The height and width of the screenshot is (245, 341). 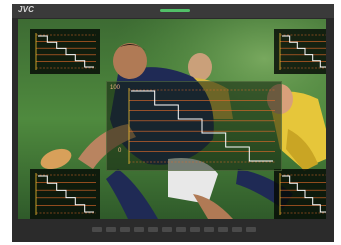 What do you see at coordinates (26, 9) in the screenshot?
I see `brand-logo: JVC` at bounding box center [26, 9].